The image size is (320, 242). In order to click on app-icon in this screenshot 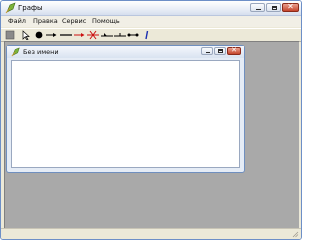, I will do `click(10, 8)`.